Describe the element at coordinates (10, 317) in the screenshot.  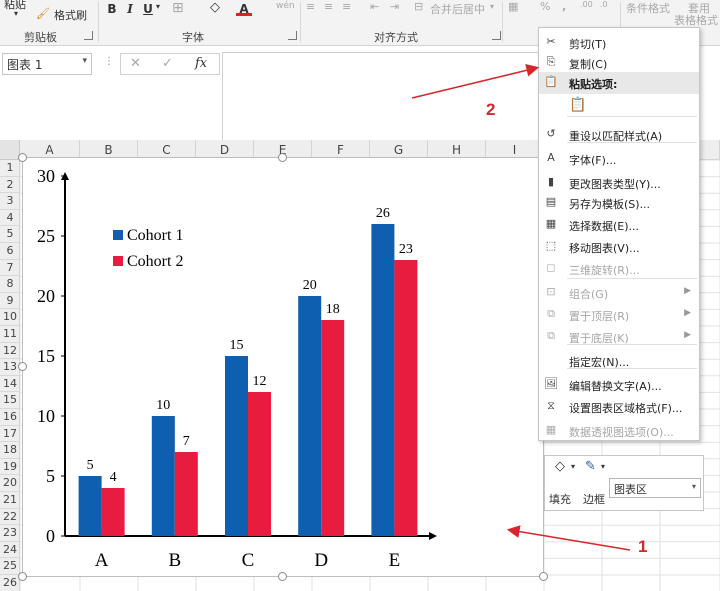
I see `row-header: 10` at that location.